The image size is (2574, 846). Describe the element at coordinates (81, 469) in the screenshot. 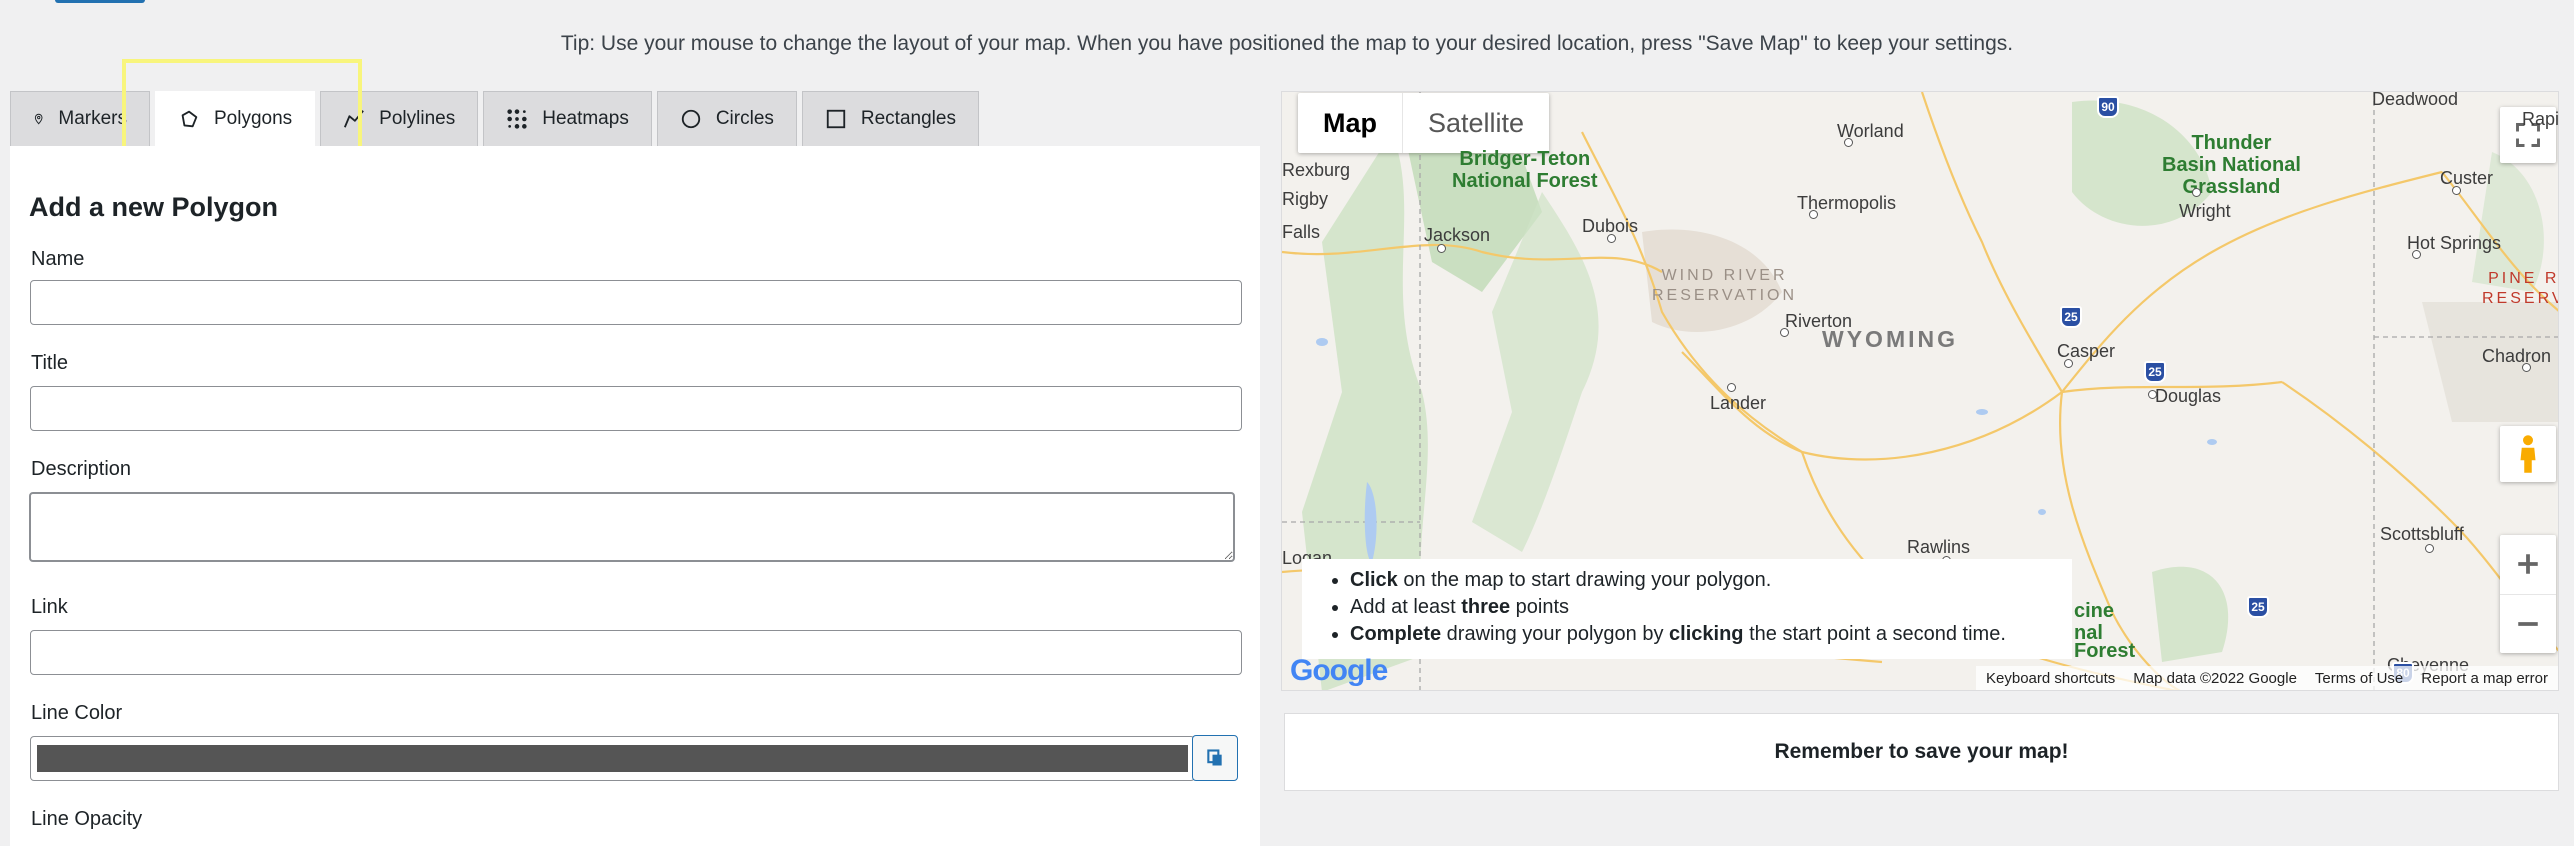

I see `description-label: Description` at that location.